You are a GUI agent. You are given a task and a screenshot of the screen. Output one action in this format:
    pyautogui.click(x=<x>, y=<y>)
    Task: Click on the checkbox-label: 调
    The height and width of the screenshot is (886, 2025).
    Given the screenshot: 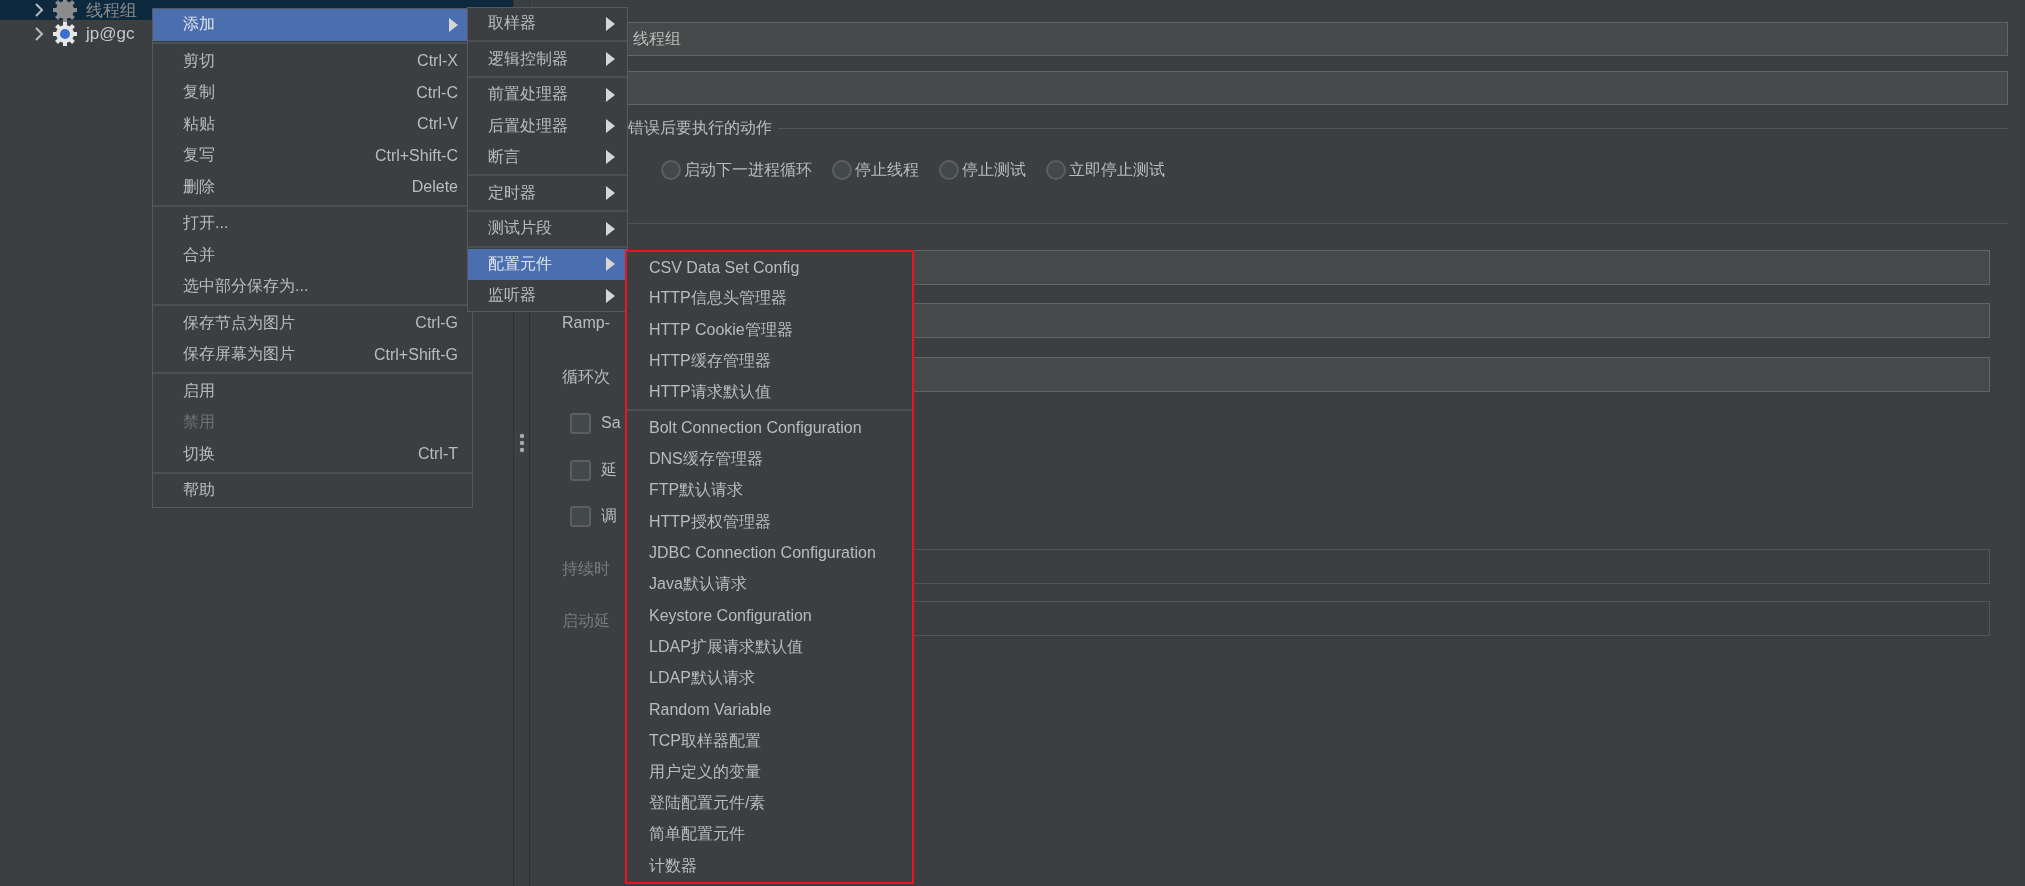 What is the action you would take?
    pyautogui.click(x=609, y=515)
    